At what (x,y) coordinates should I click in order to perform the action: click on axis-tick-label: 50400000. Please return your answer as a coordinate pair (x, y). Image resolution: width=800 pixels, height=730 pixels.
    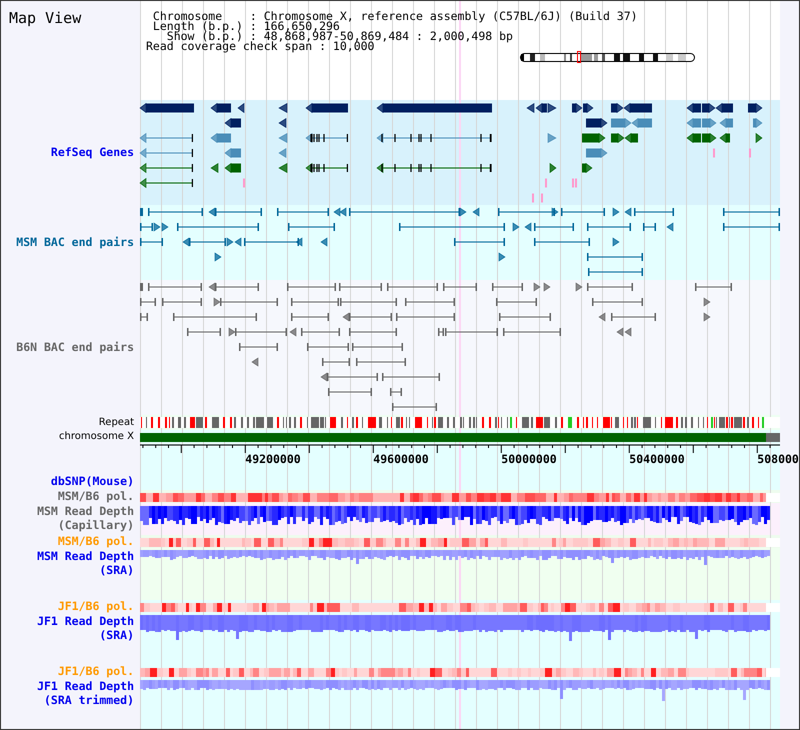
    Looking at the image, I should click on (657, 459).